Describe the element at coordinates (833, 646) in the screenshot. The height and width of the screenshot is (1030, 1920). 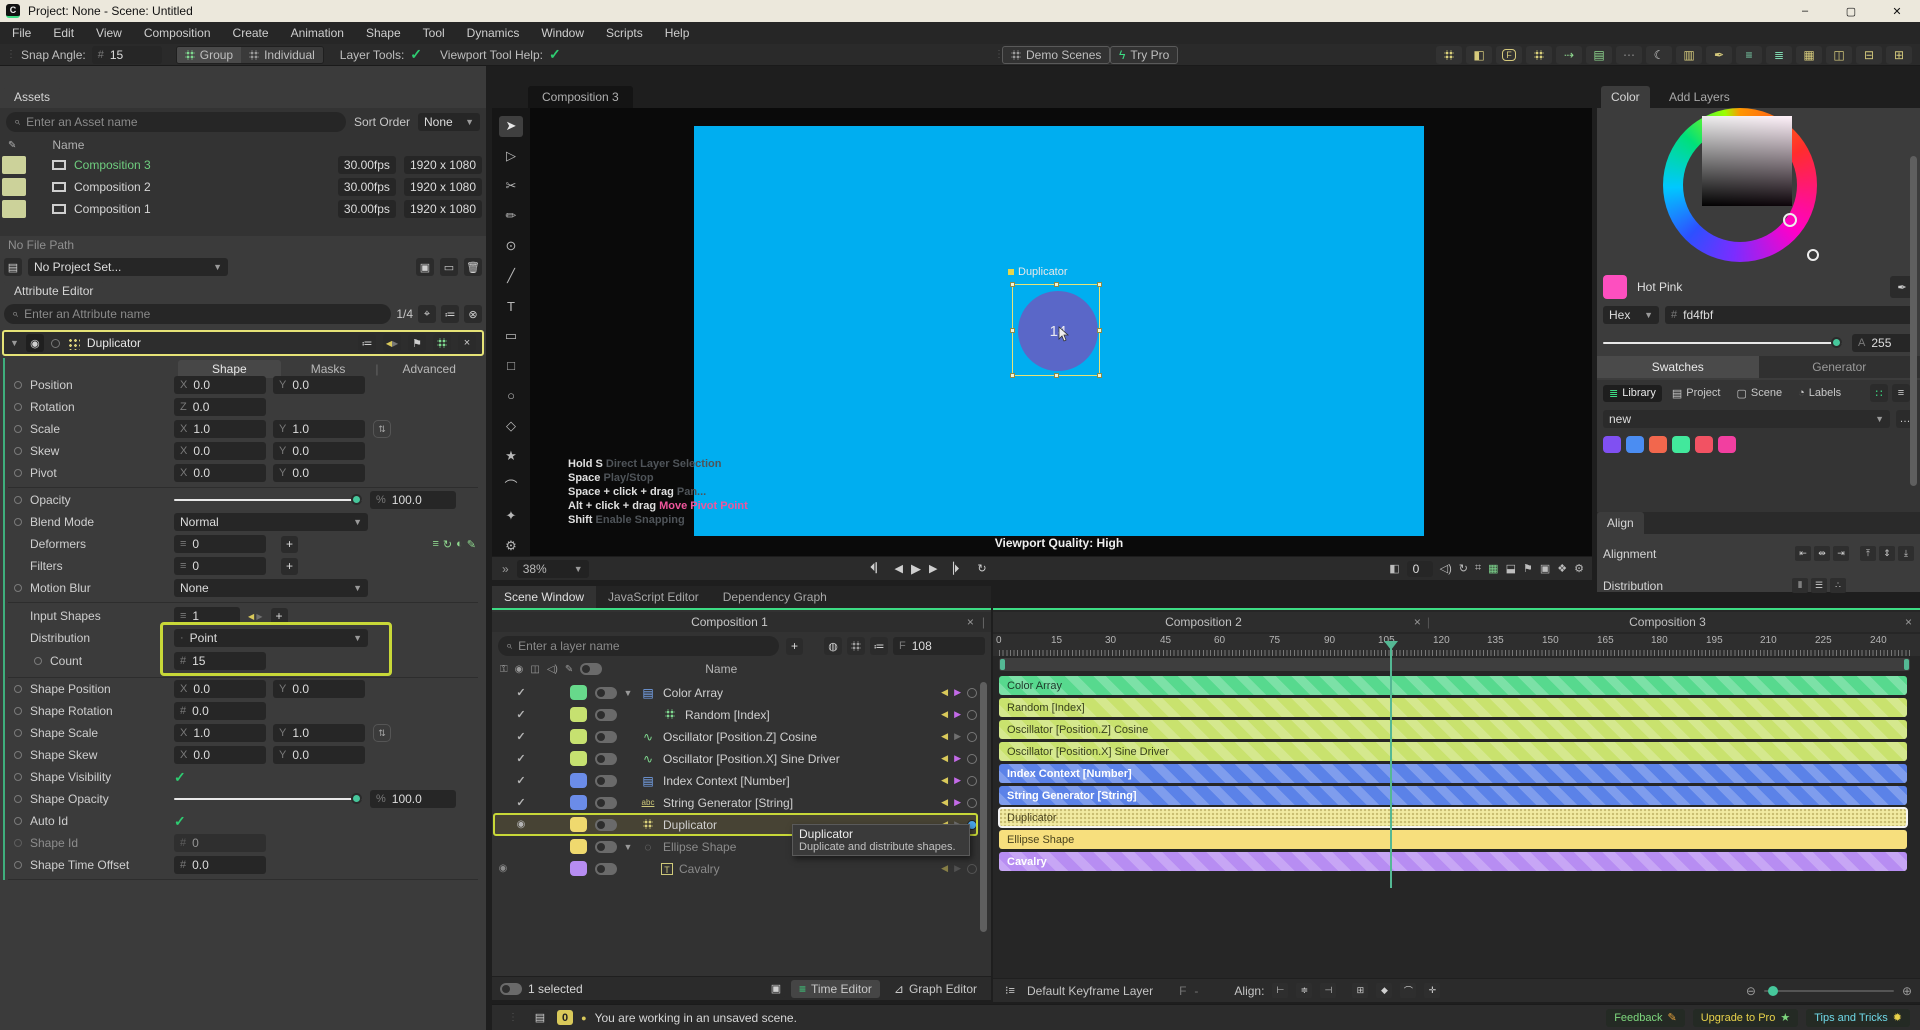
I see `filter-visibility-icon: ◍` at that location.